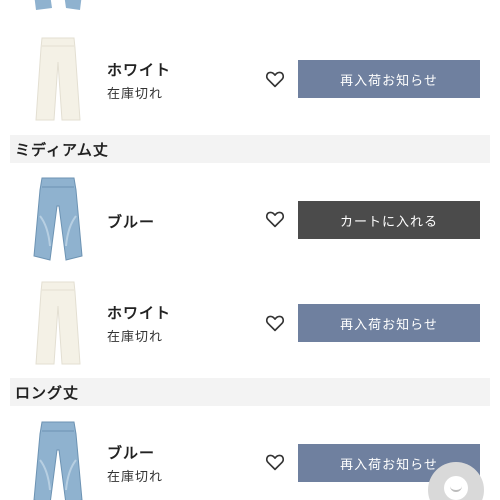 Image resolution: width=500 pixels, height=500 pixels. I want to click on product-image-partial, so click(58, 6).